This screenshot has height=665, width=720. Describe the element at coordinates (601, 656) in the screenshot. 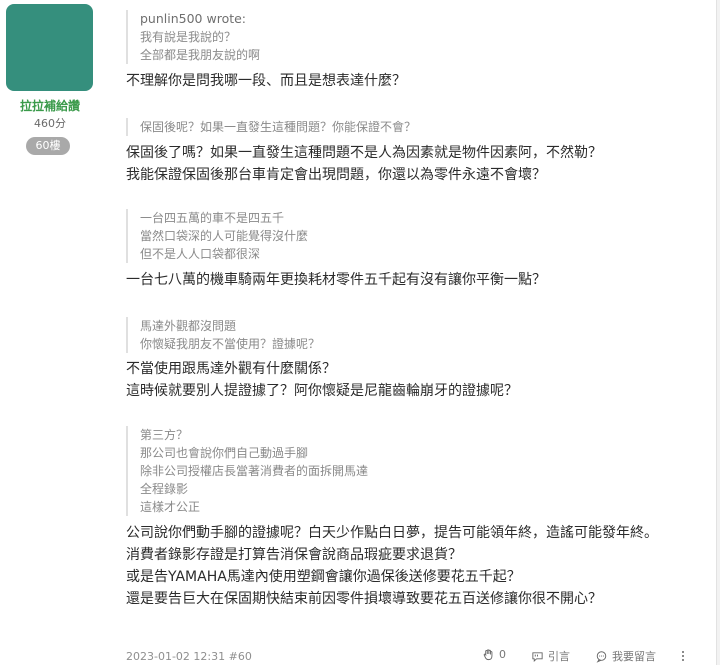

I see `reply-bubble-icon` at that location.